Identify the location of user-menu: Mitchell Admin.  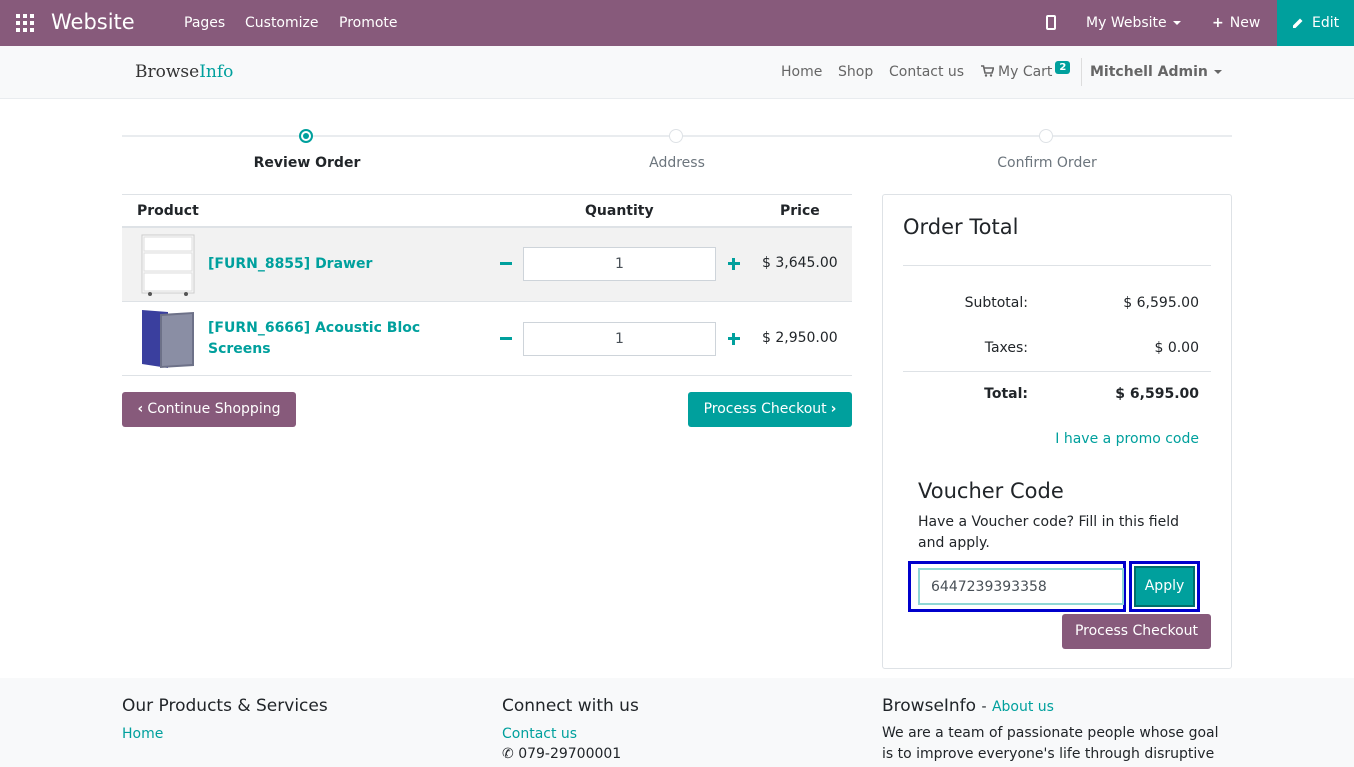
(1156, 72).